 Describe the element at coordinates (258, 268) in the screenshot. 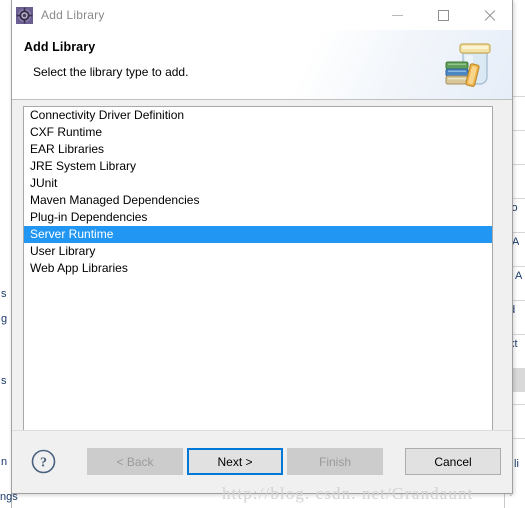

I see `list-item: Web App Libraries` at that location.